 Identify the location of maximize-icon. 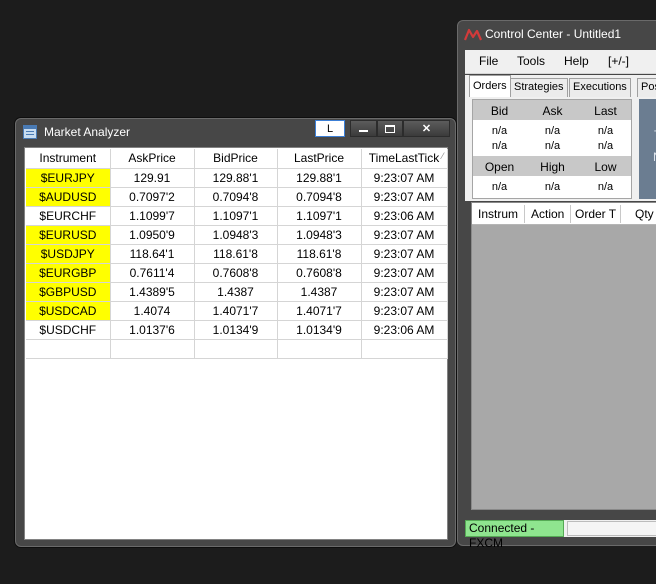
(390, 128).